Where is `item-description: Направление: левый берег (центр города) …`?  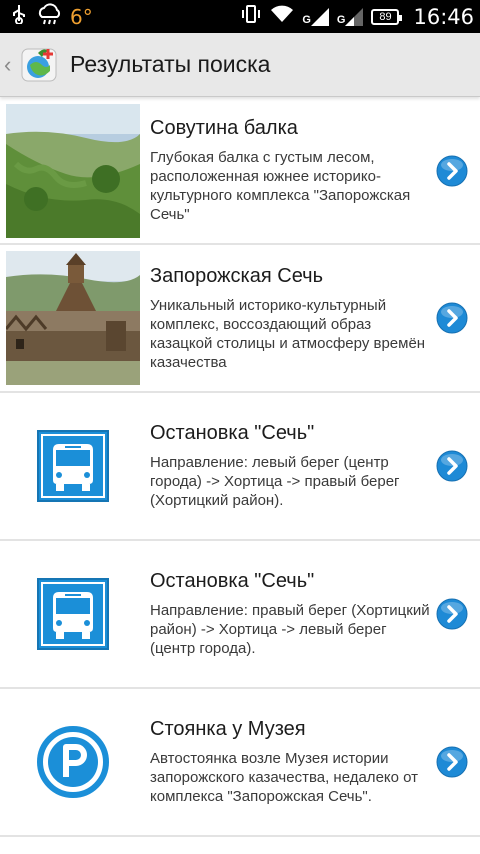 item-description: Направление: левый берег (центр города) … is located at coordinates (275, 481).